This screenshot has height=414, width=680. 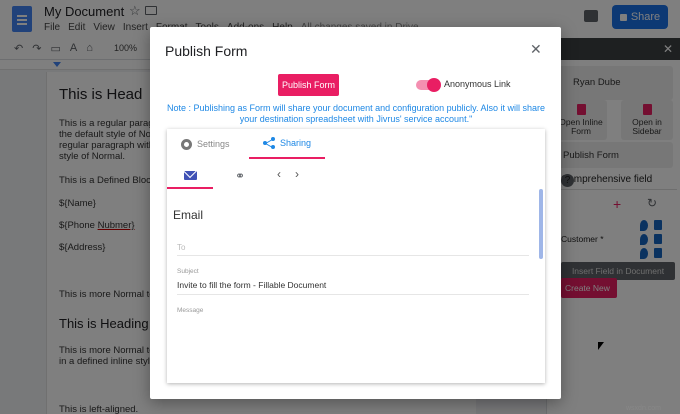 What do you see at coordinates (434, 85) in the screenshot?
I see `toggle-knob` at bounding box center [434, 85].